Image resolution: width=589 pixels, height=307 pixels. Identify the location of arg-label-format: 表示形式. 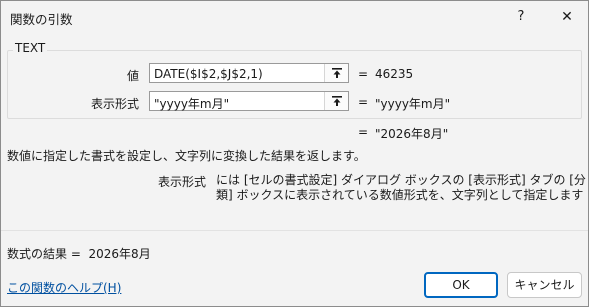
(114, 104).